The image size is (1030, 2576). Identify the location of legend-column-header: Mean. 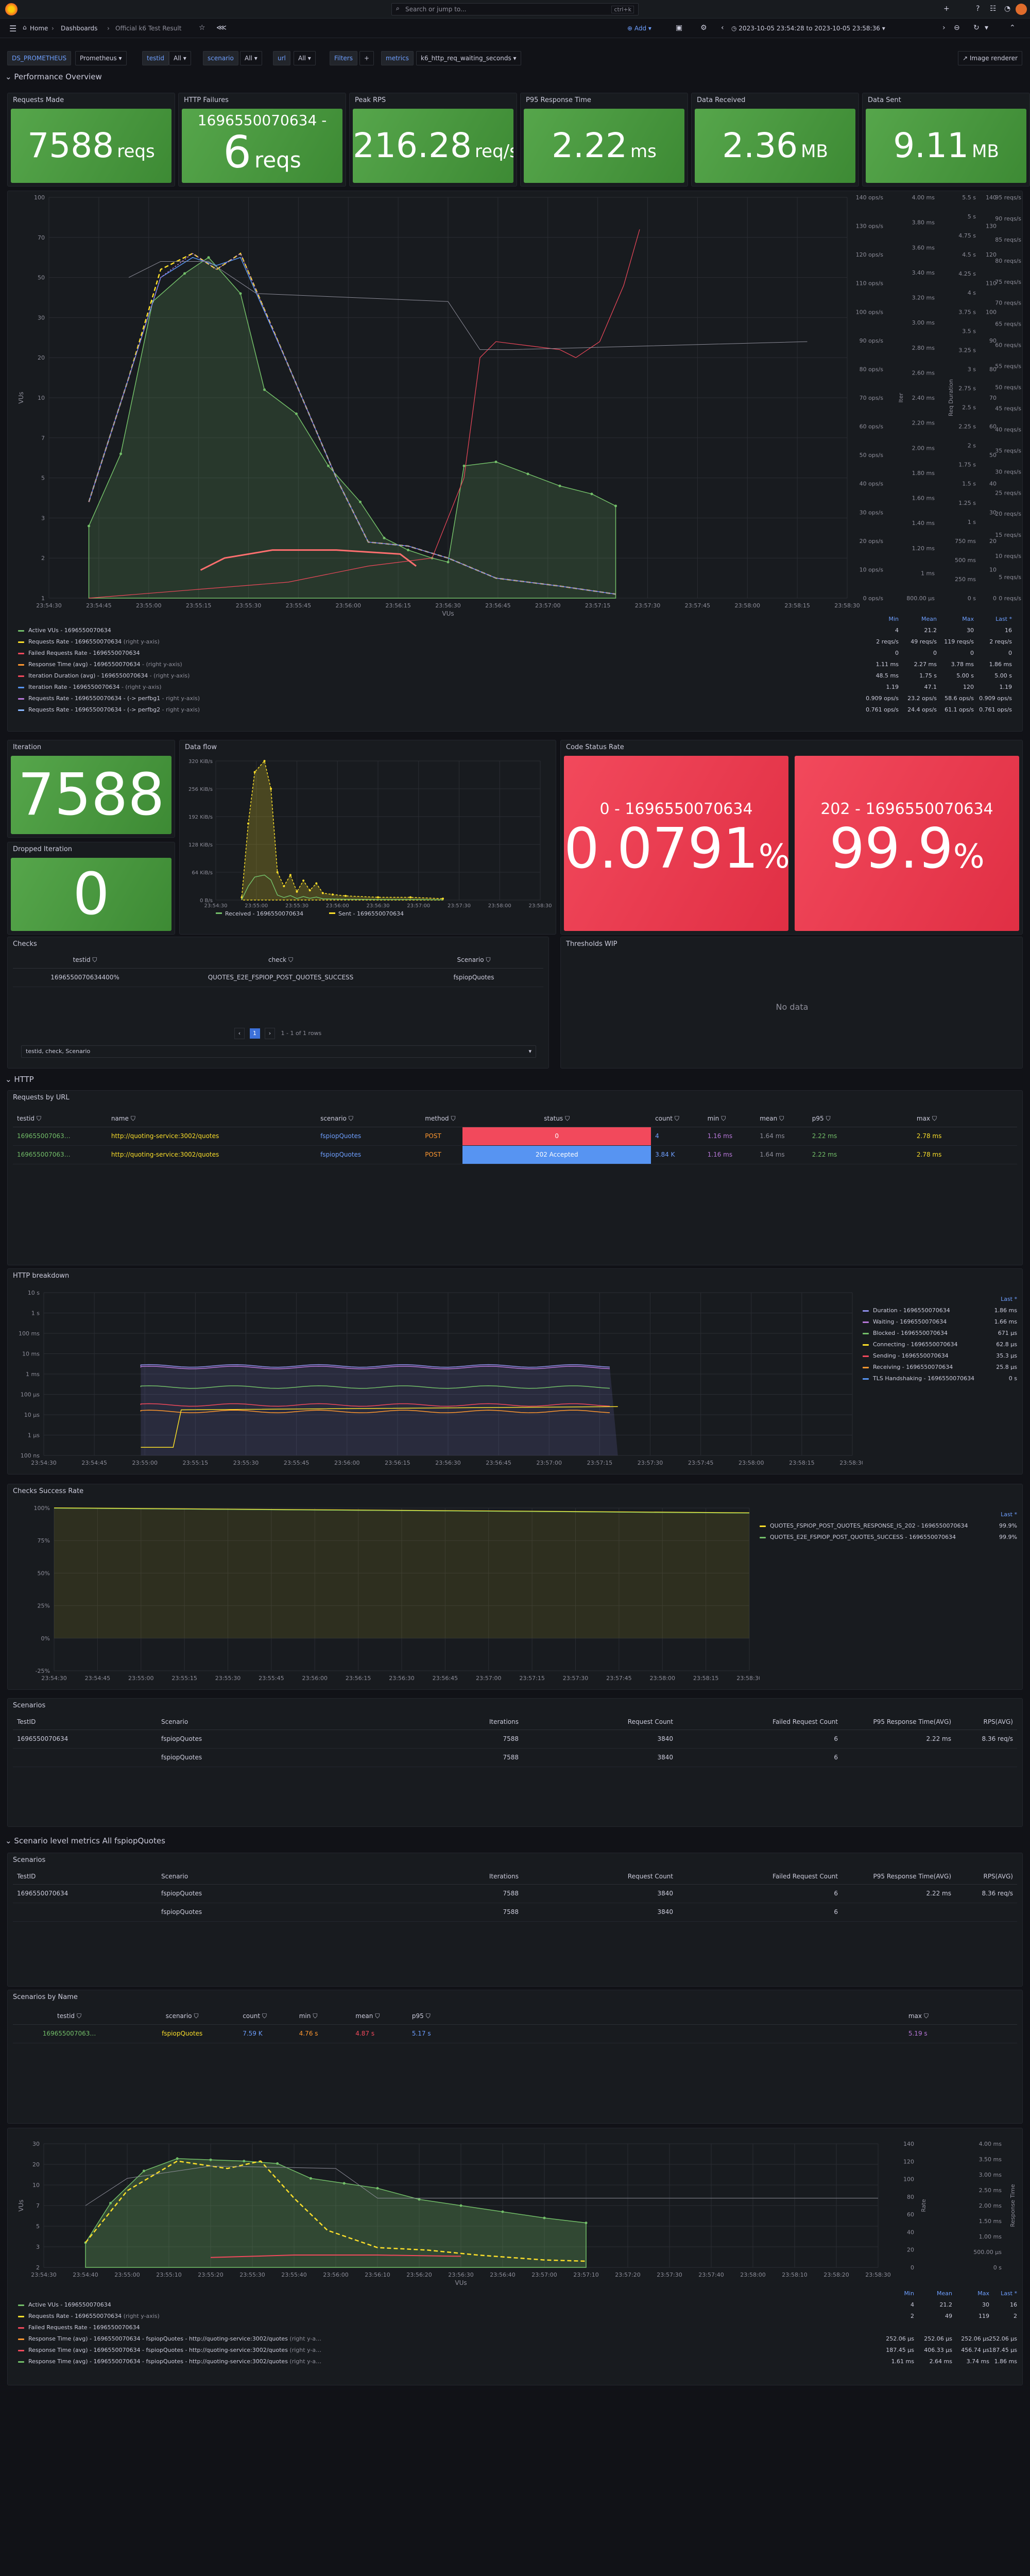
(942, 2293).